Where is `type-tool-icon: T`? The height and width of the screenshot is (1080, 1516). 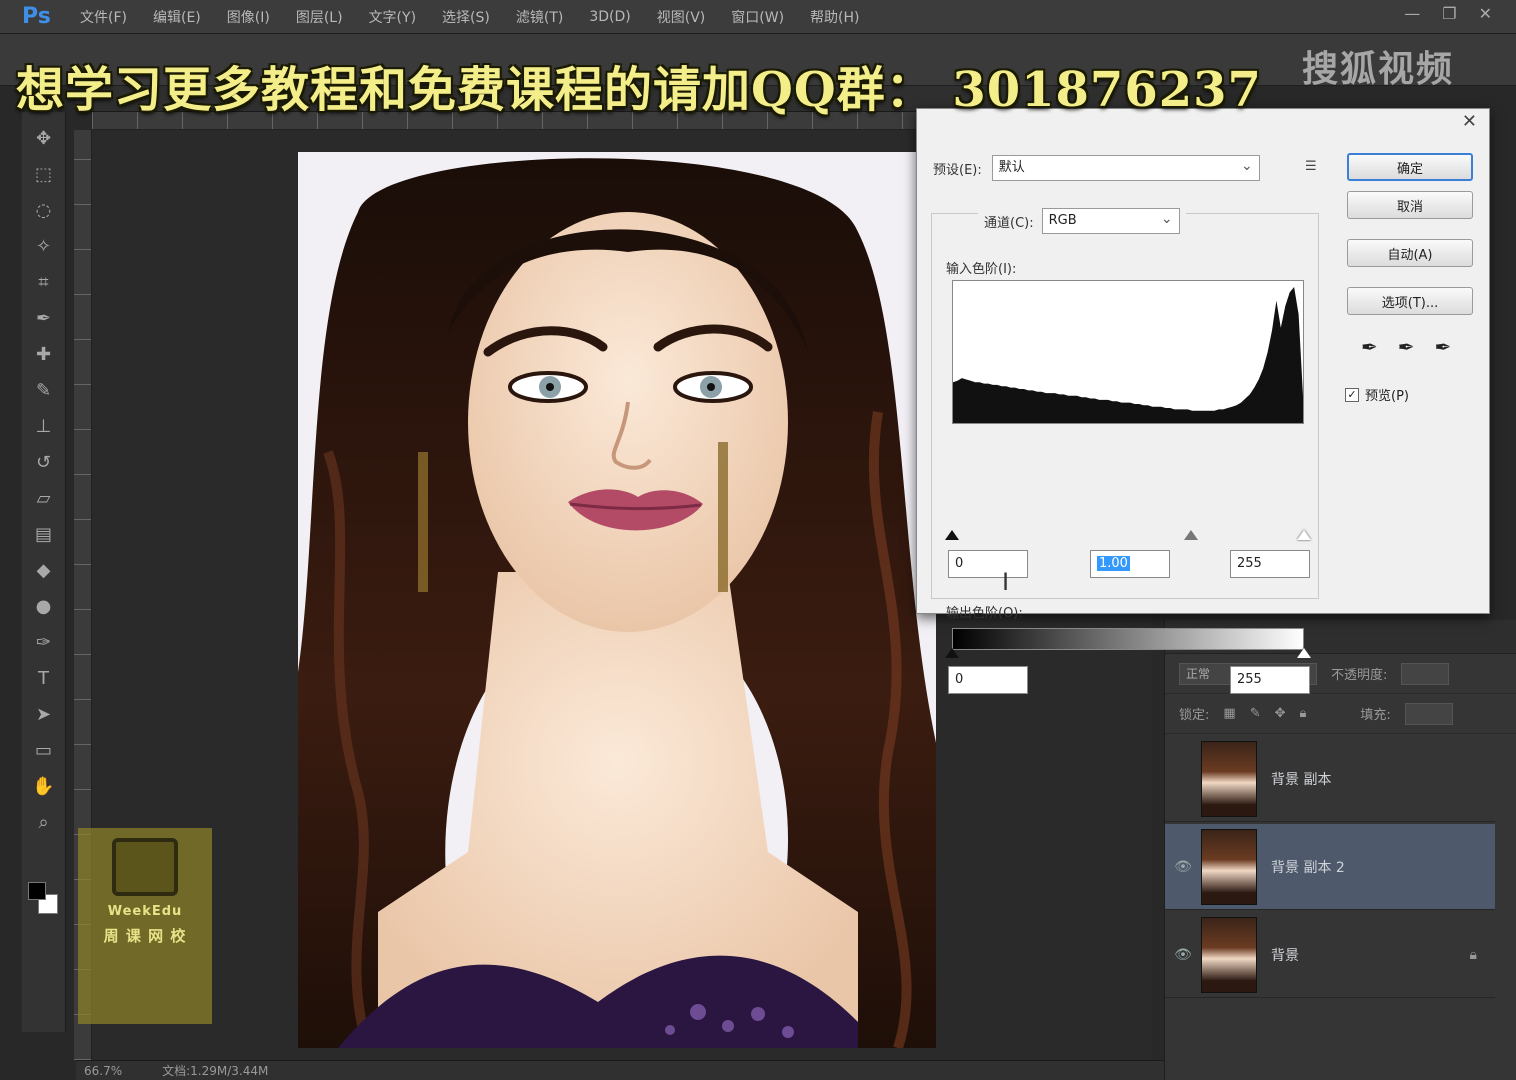 type-tool-icon: T is located at coordinates (44, 678).